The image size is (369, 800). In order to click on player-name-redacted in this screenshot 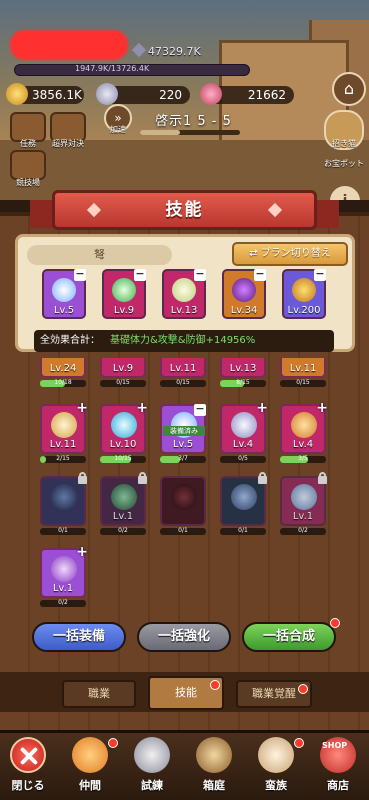, I will do `click(69, 45)`.